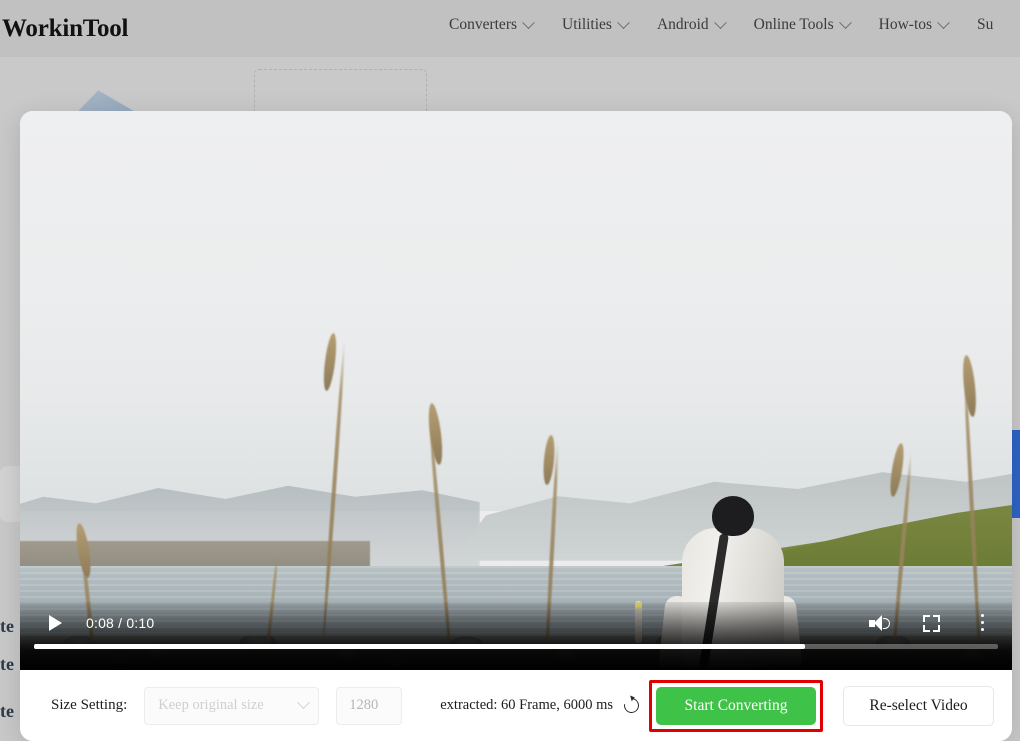 This screenshot has height=741, width=1020. I want to click on start-converting-button: Start Converting, so click(736, 705).